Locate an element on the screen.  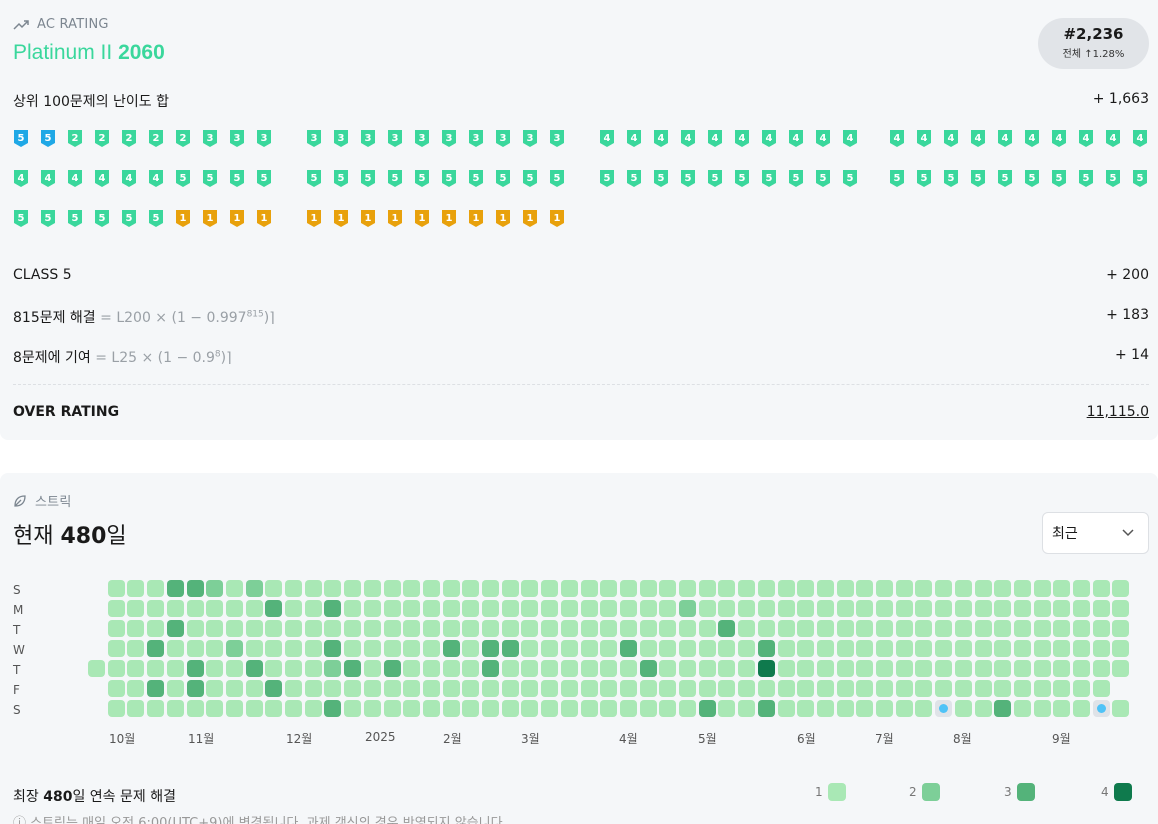
streak-range-select: 최근 is located at coordinates (1095, 533).